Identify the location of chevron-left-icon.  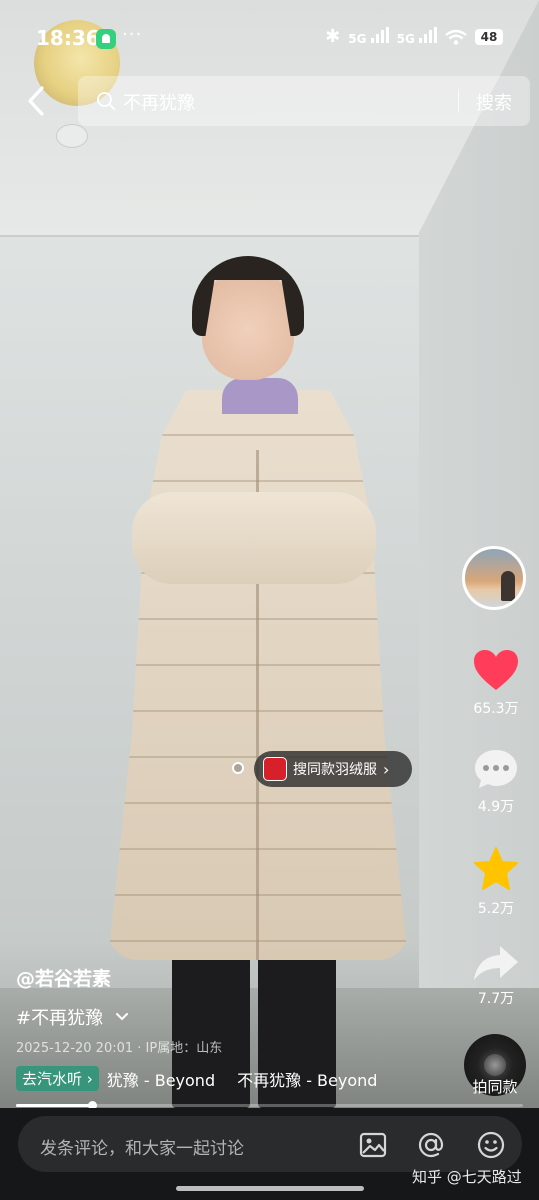
(36, 101).